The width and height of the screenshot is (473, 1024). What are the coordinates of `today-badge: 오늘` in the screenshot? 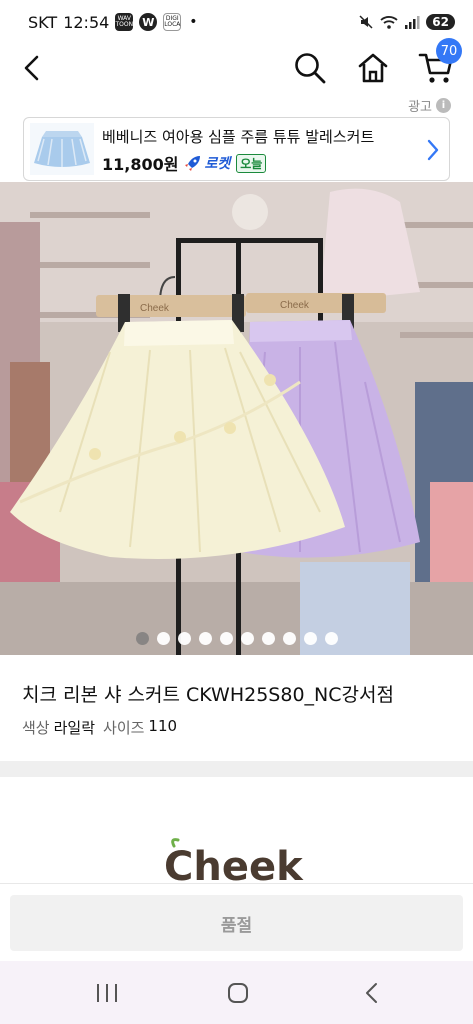 It's located at (251, 163).